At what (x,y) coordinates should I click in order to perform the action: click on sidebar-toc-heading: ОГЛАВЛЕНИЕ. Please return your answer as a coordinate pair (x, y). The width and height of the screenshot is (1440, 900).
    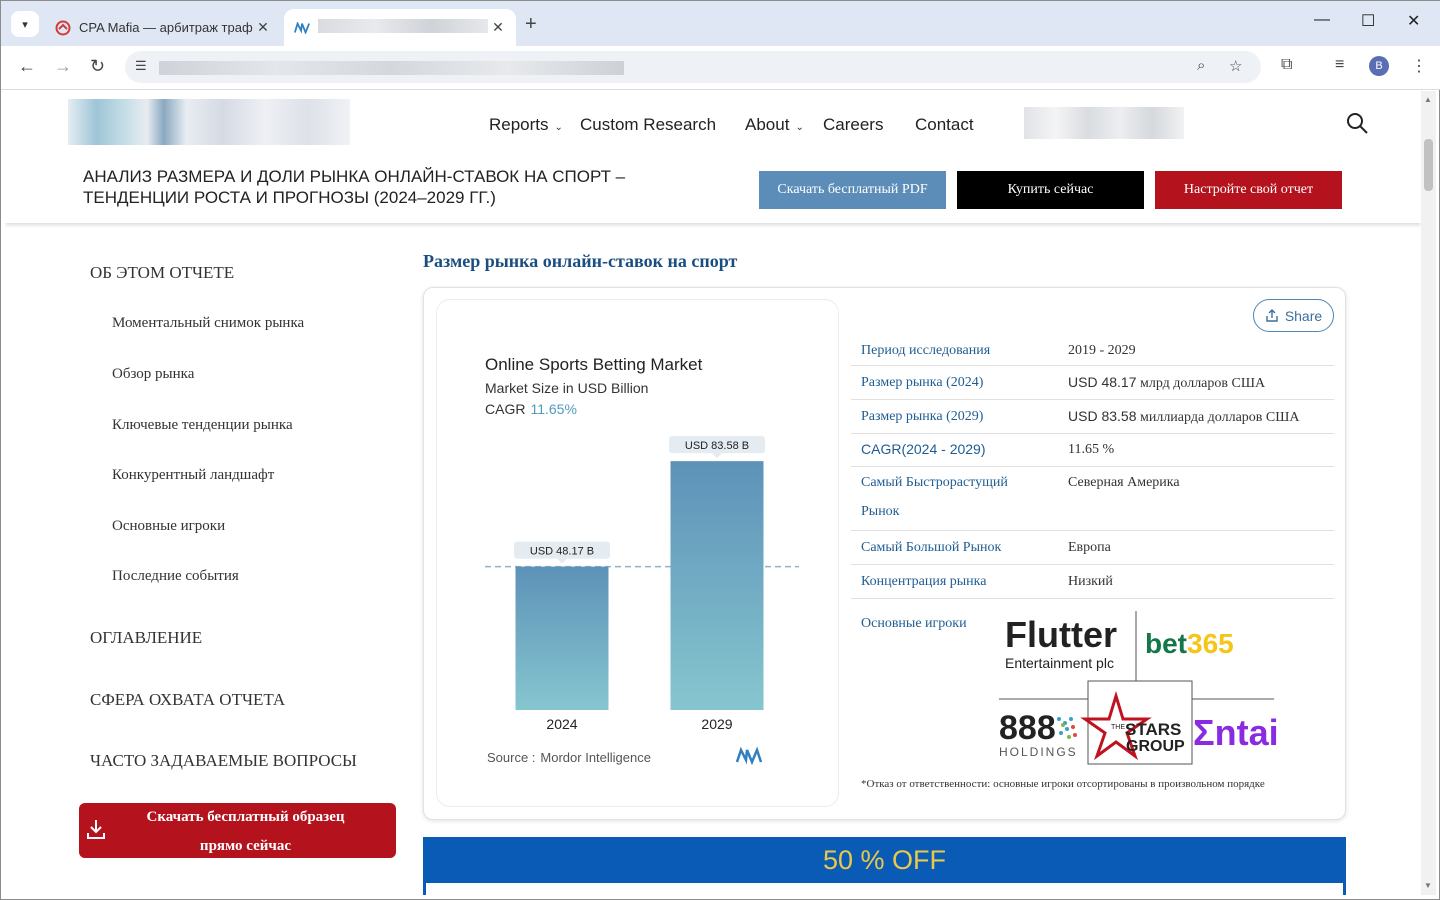
    Looking at the image, I should click on (146, 638).